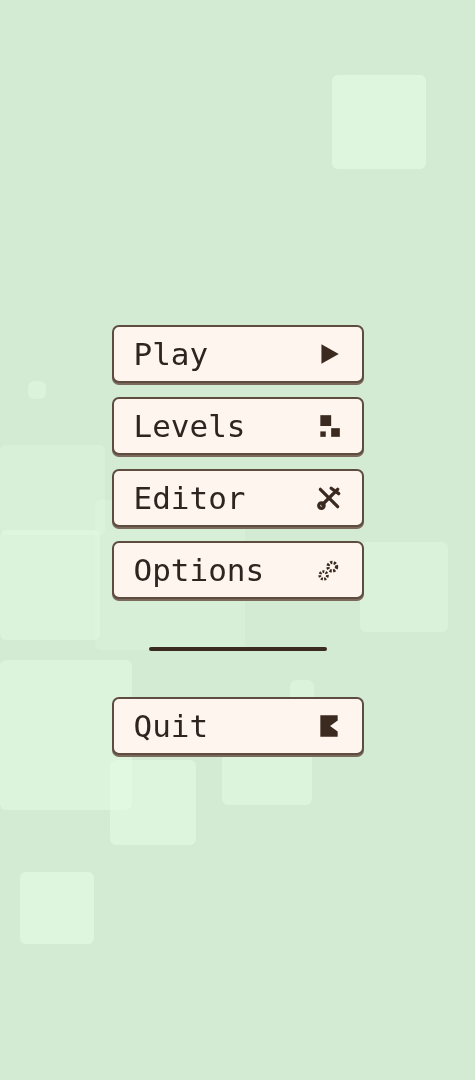 The image size is (475, 1080). Describe the element at coordinates (237, 726) in the screenshot. I see `quit-button: Quit` at that location.